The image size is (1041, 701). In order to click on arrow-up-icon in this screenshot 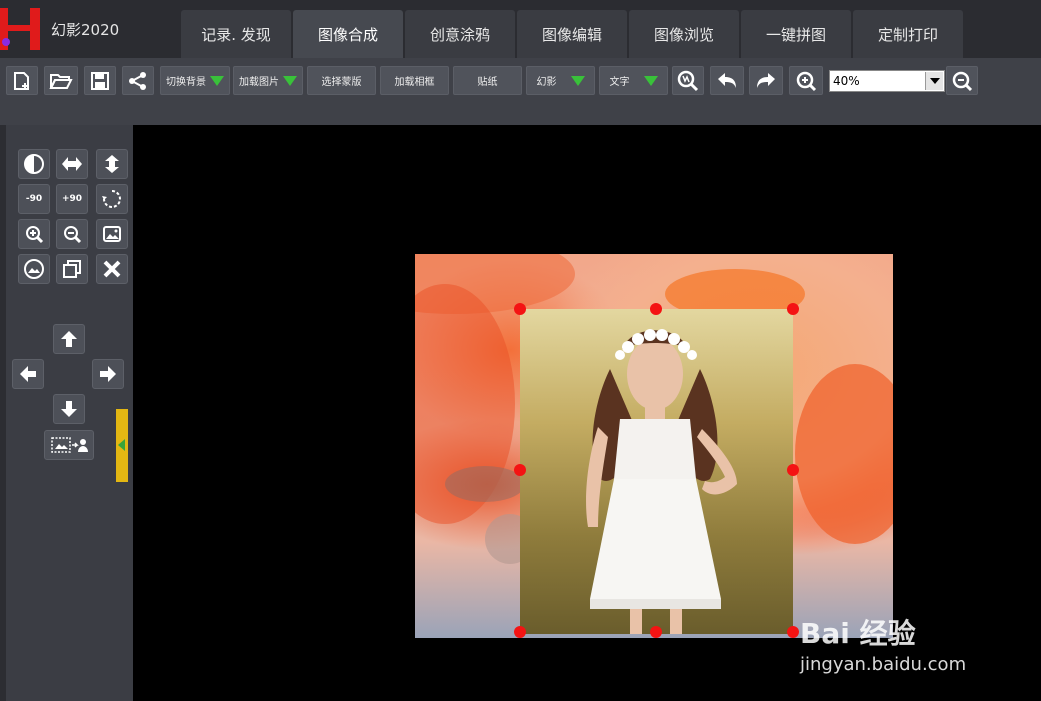, I will do `click(69, 339)`.